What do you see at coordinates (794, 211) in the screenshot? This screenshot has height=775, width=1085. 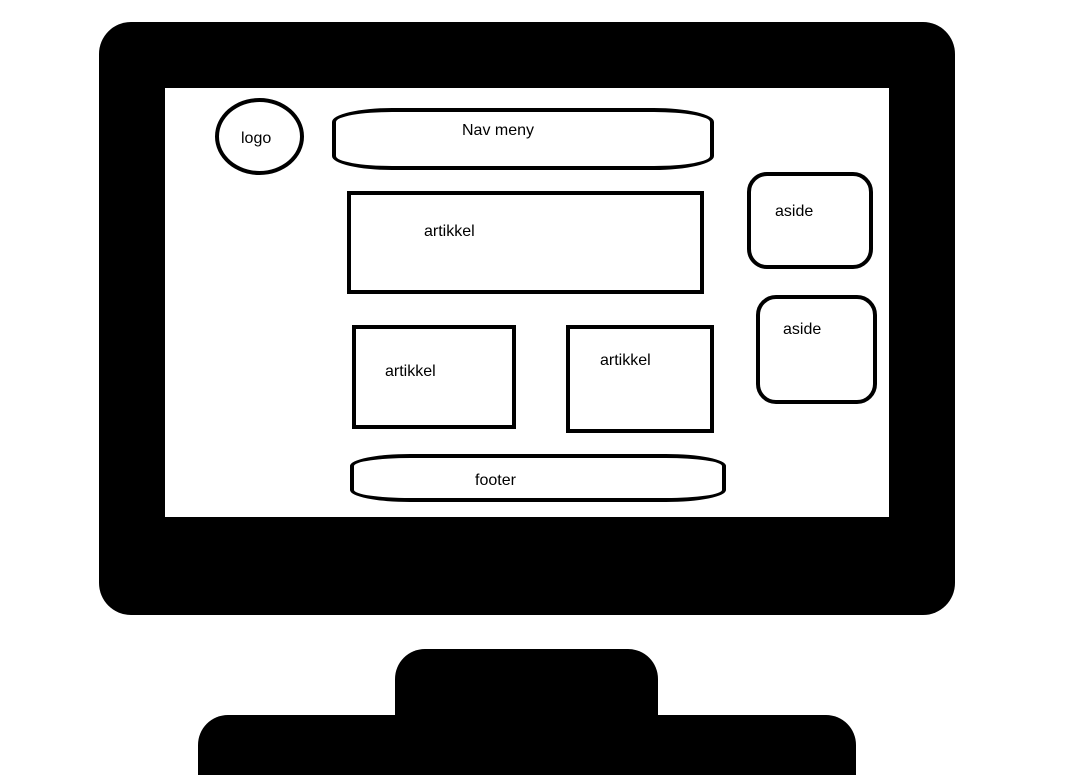 I see `aside-top-label: aside` at bounding box center [794, 211].